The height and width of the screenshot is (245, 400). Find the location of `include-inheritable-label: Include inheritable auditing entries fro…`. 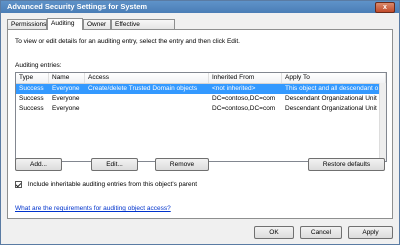

include-inheritable-label: Include inheritable auditing entries fro… is located at coordinates (112, 184).